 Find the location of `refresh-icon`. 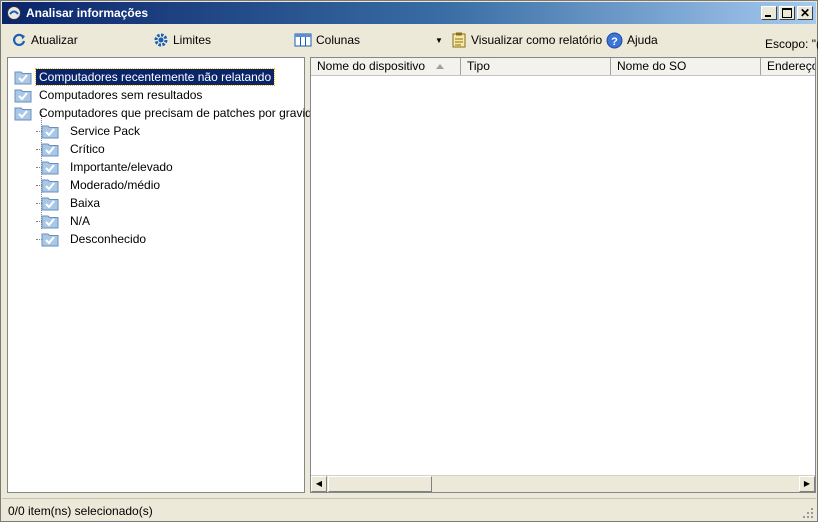

refresh-icon is located at coordinates (19, 39).